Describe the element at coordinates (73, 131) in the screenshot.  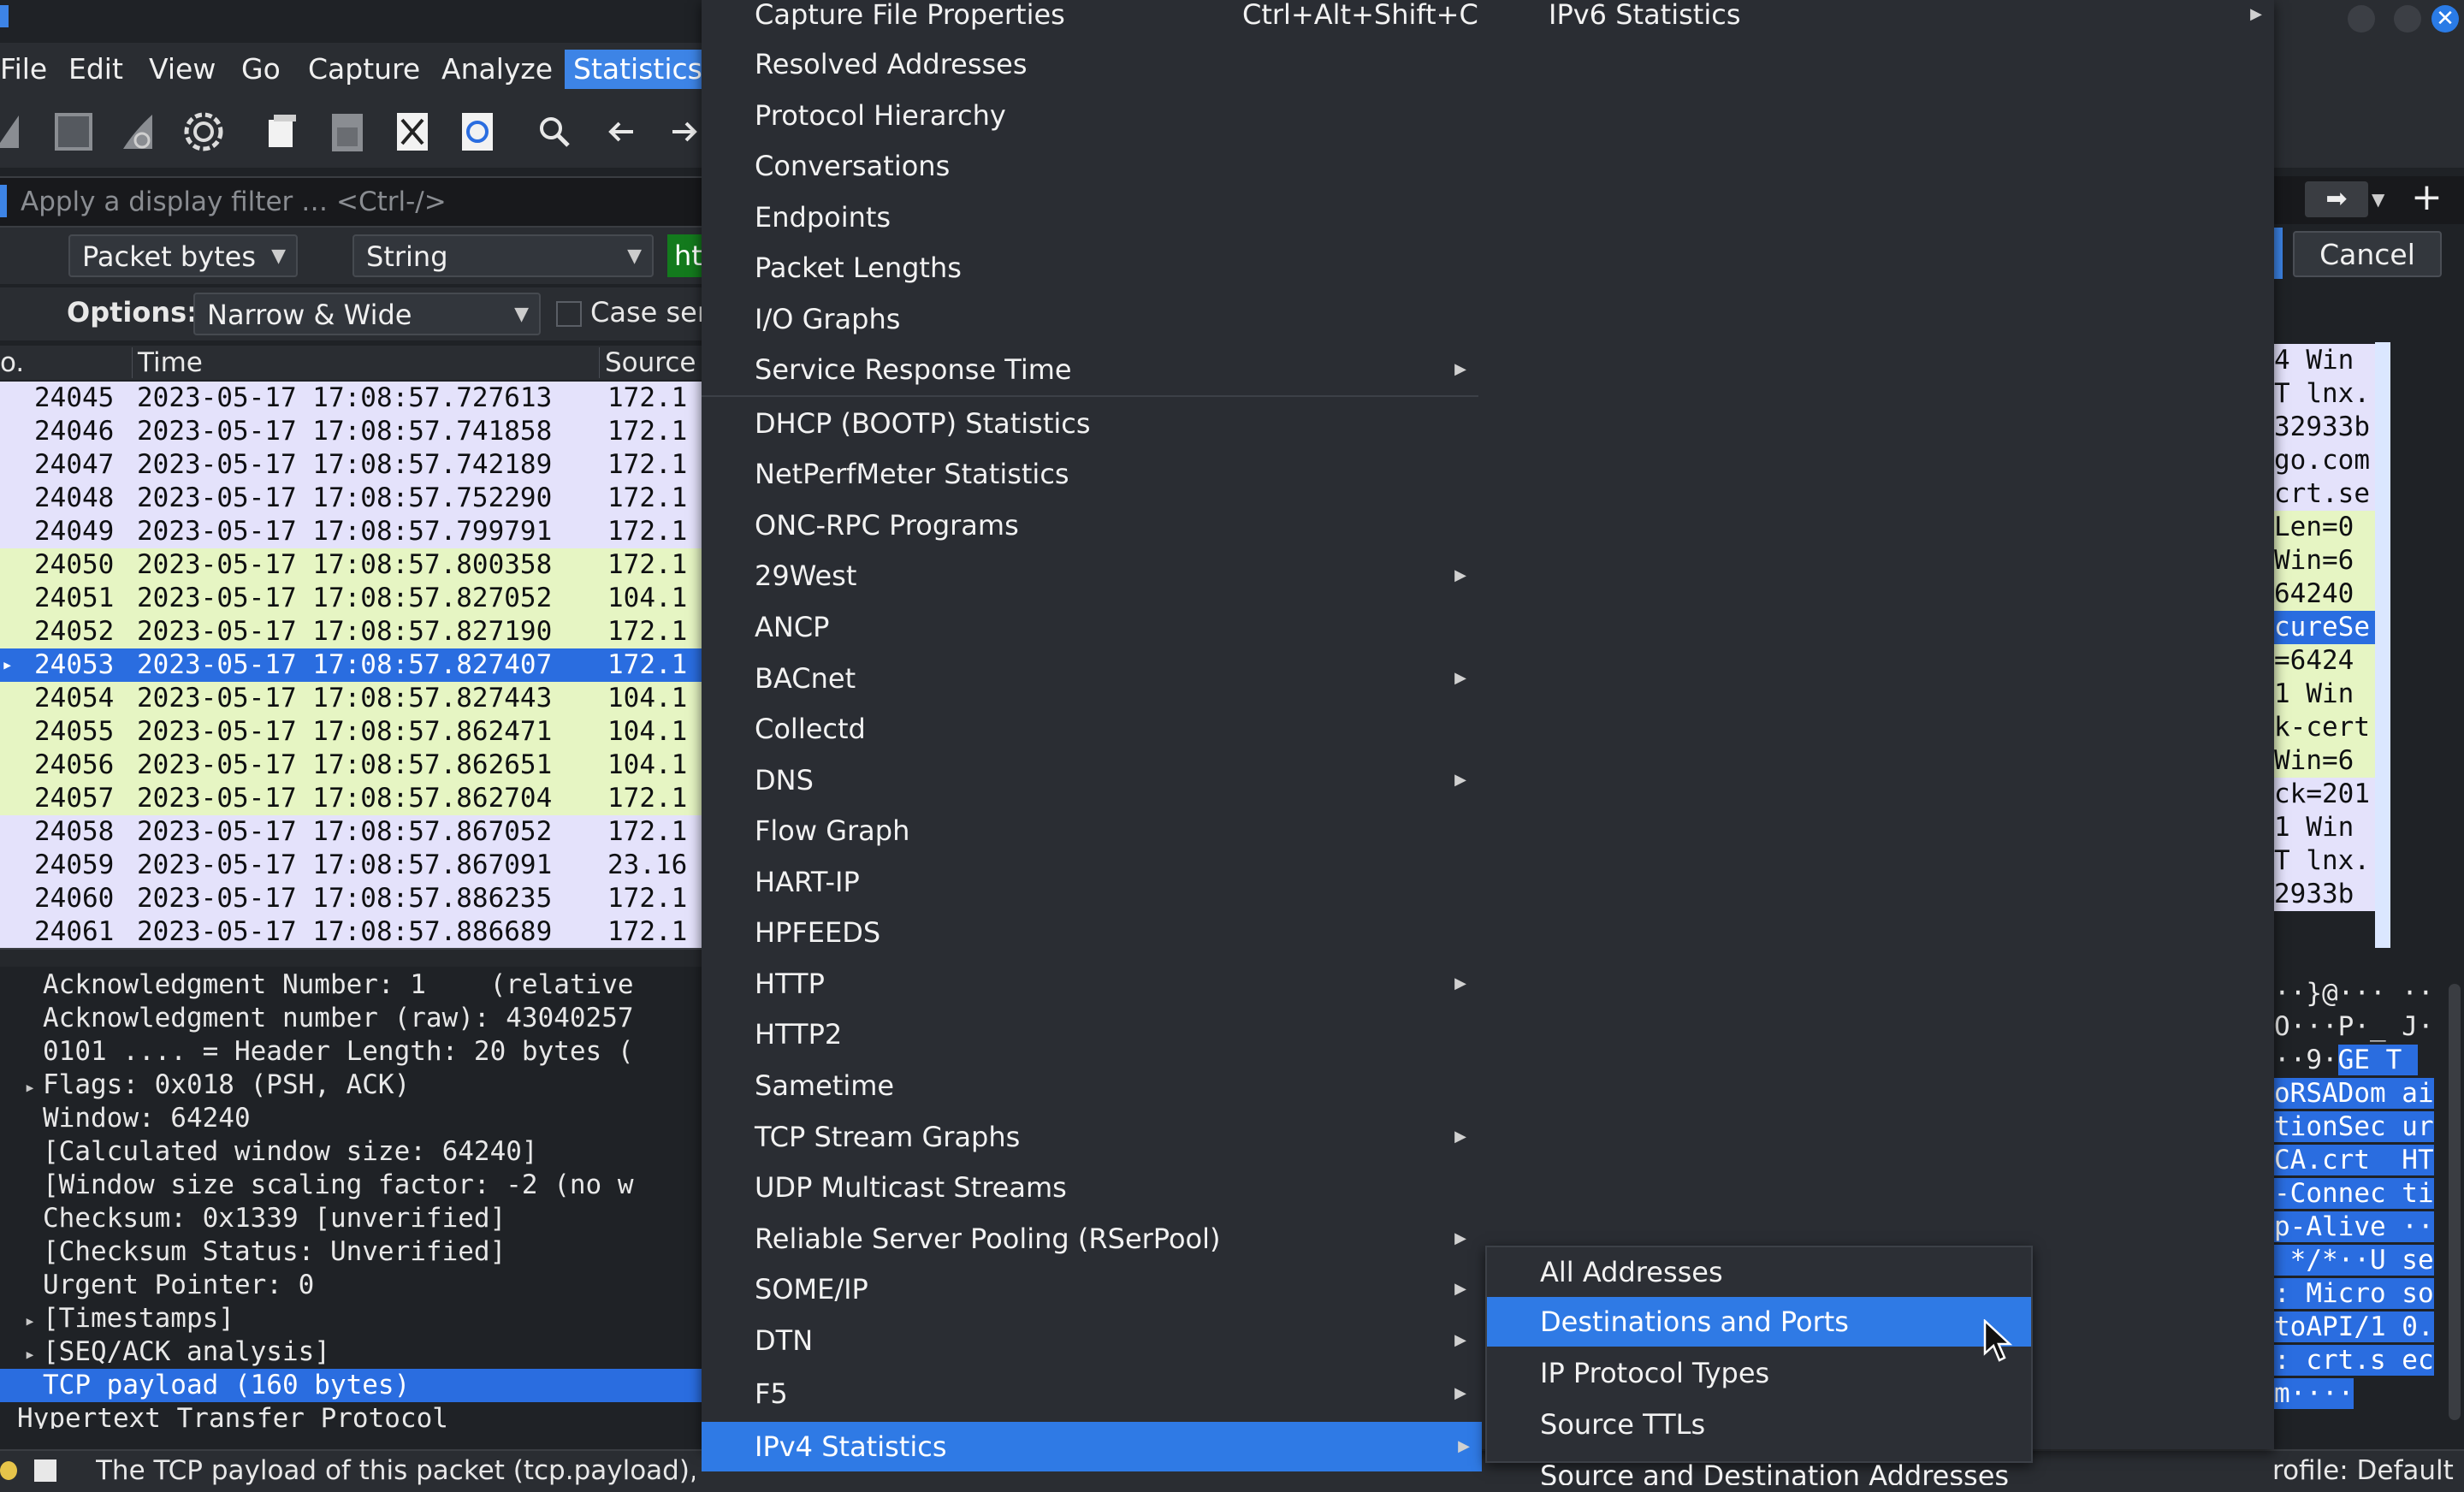
I see `stop-square-icon` at that location.